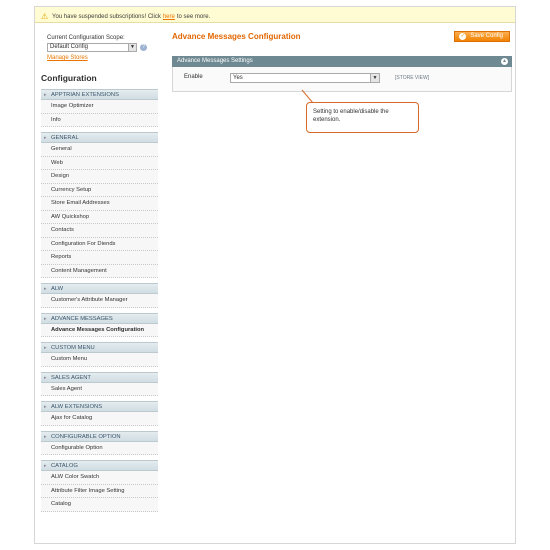  I want to click on sidebar-section-header: SALES AGENT, so click(99, 377).